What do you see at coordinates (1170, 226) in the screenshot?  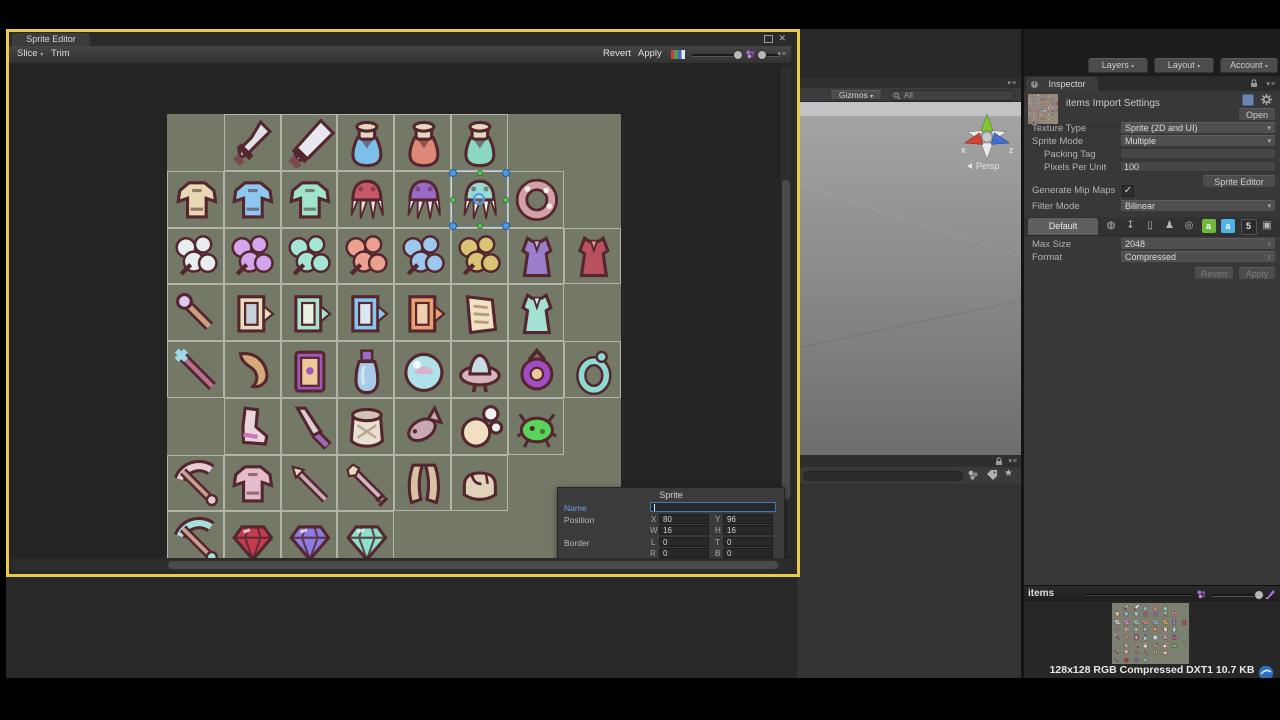 I see `platform-tab-android-robot-icon: ♟` at bounding box center [1170, 226].